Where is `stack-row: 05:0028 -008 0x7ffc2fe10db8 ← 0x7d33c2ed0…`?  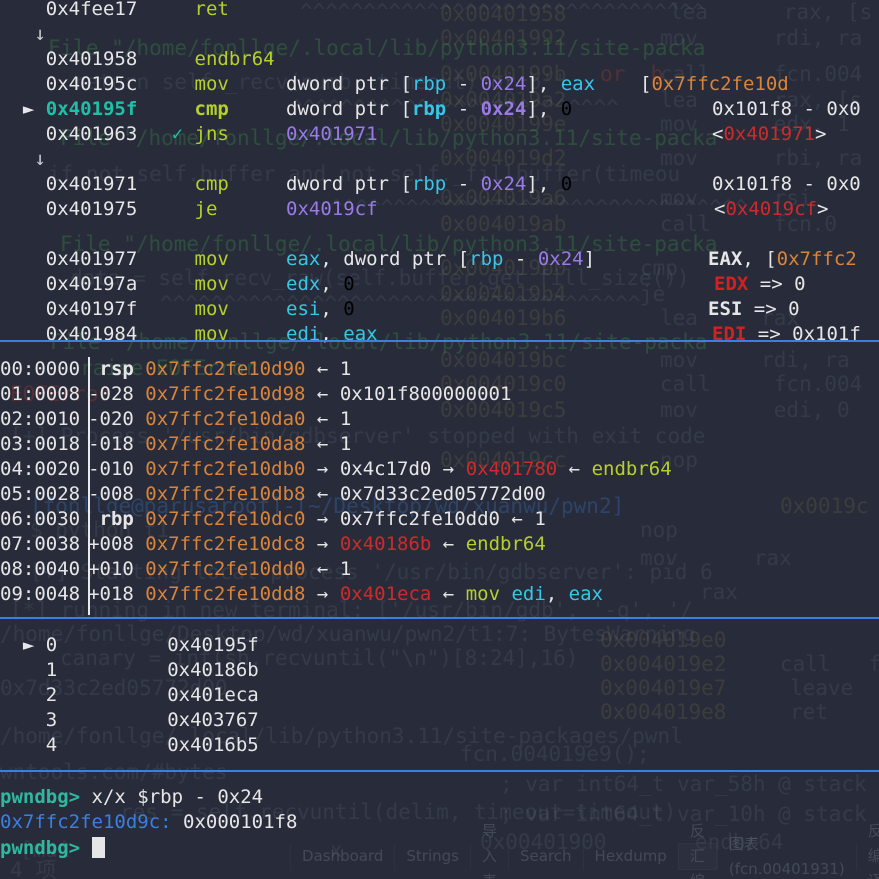
stack-row: 05:0028 -008 0x7ffc2fe10db8 ← 0x7d33c2ed0… is located at coordinates (273, 494).